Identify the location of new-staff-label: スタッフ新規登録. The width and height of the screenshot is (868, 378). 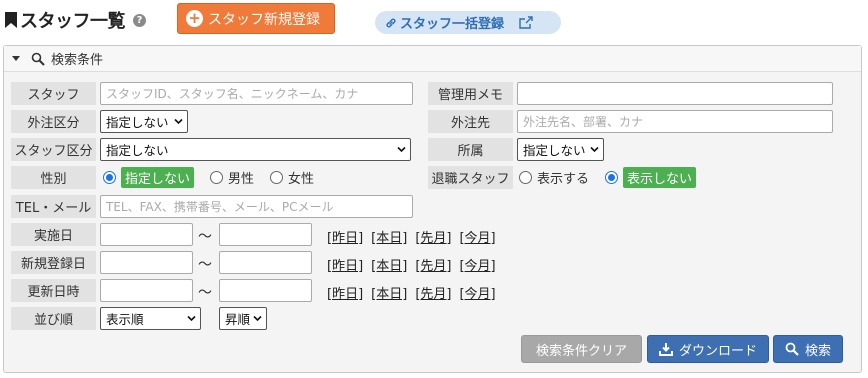
(264, 19).